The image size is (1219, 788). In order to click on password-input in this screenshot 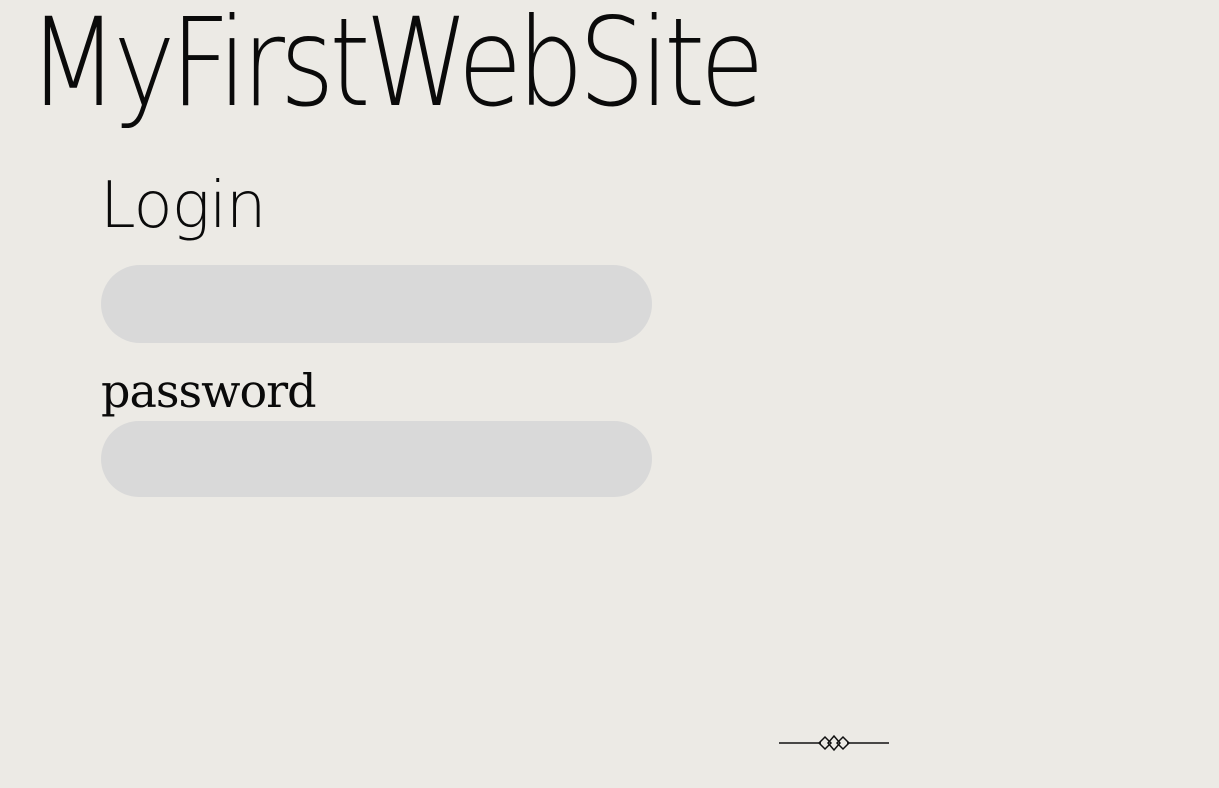, I will do `click(376, 459)`.